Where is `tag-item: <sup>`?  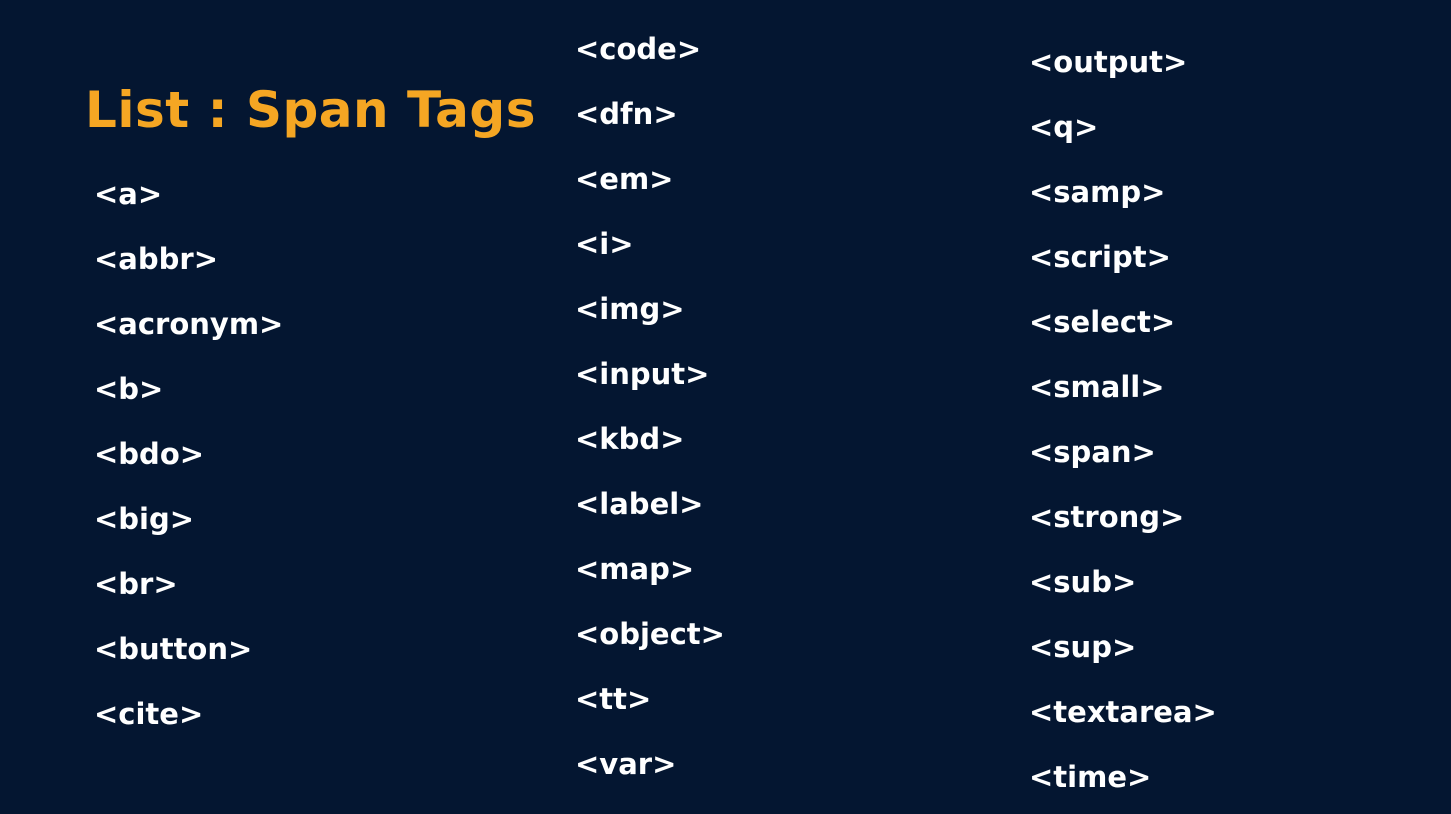
tag-item: <sup> is located at coordinates (1083, 647).